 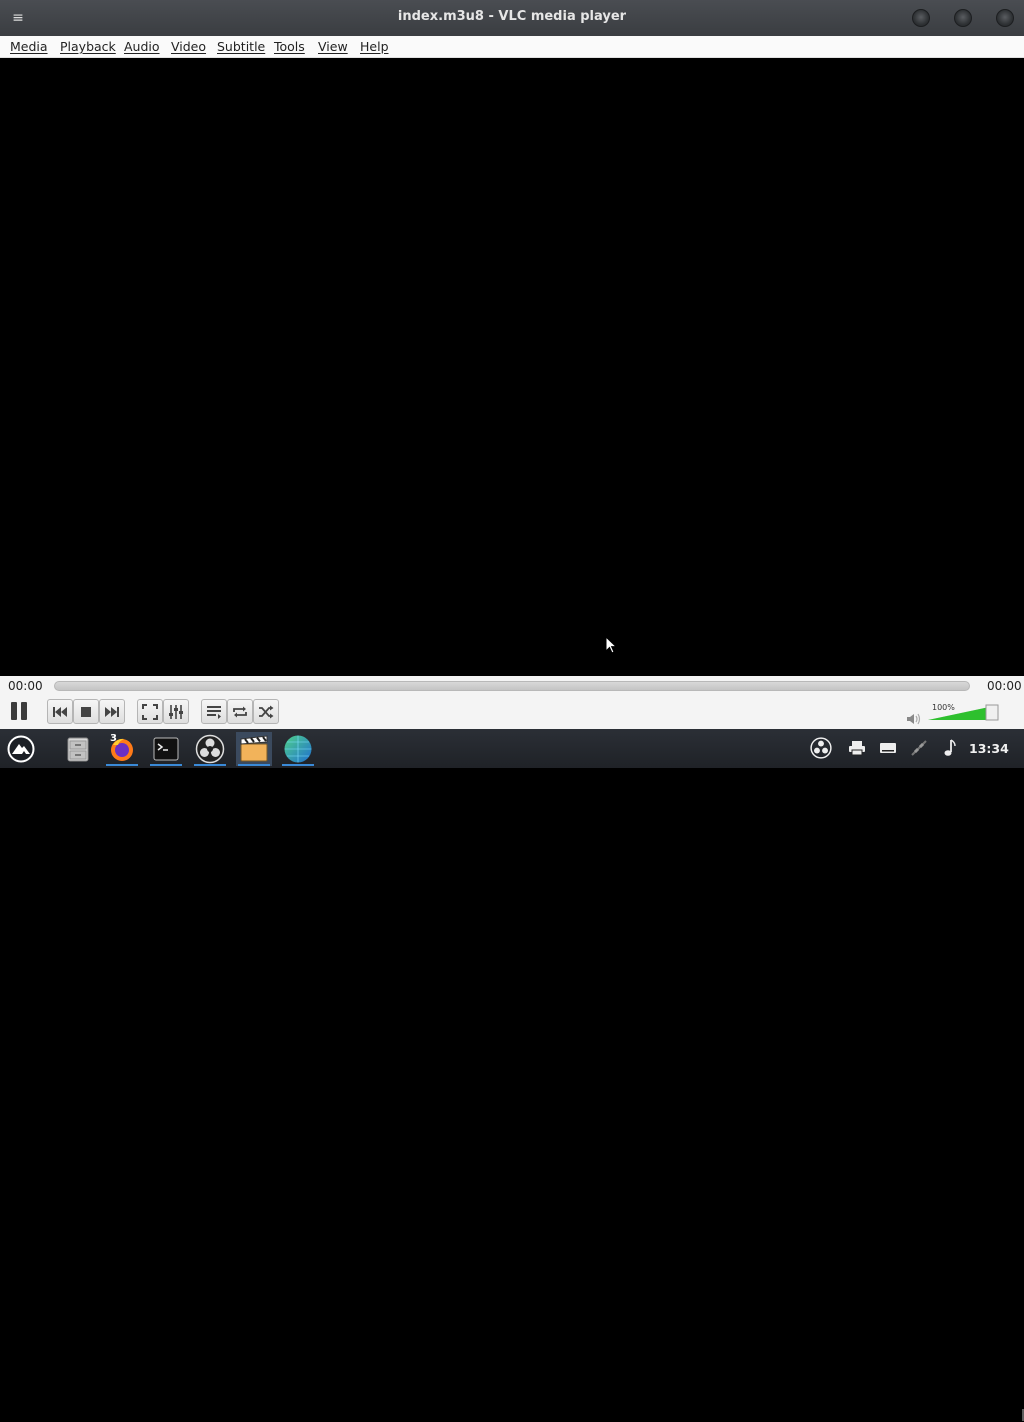 I want to click on maximize-button, so click(x=963, y=18).